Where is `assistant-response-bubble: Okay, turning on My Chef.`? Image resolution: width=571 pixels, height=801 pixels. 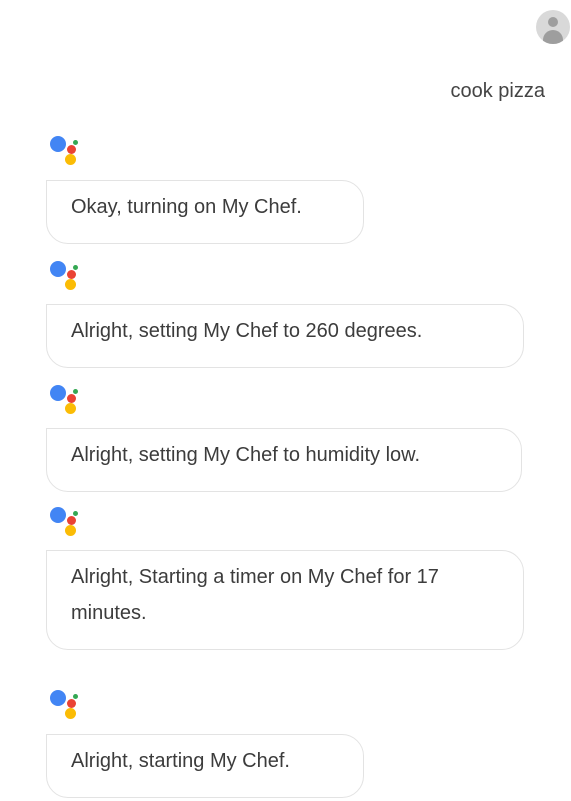
assistant-response-bubble: Okay, turning on My Chef. is located at coordinates (205, 212).